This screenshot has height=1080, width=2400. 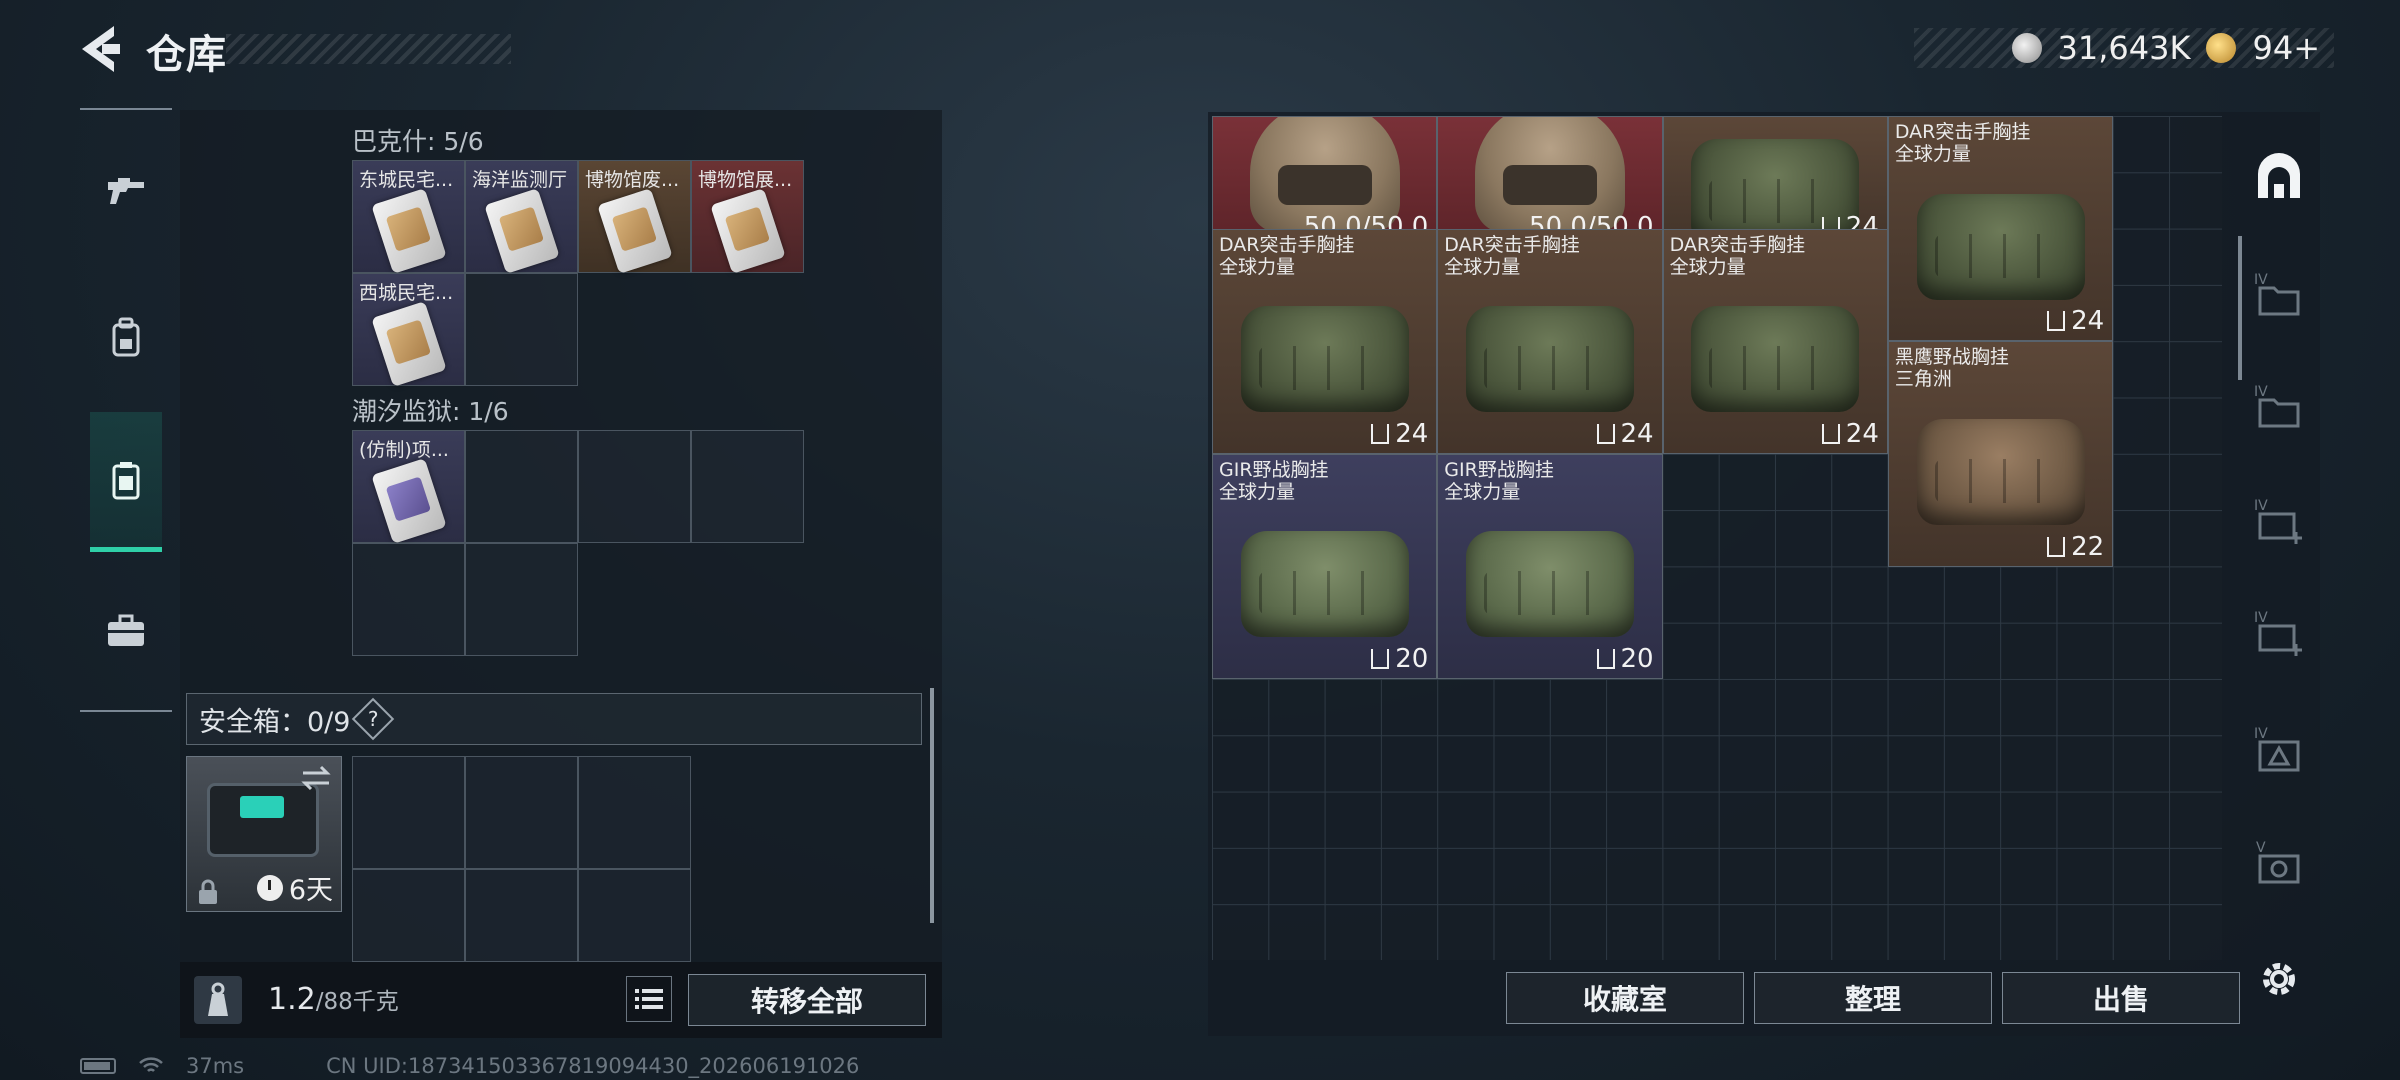 What do you see at coordinates (151, 1064) in the screenshot?
I see `wifi-icon` at bounding box center [151, 1064].